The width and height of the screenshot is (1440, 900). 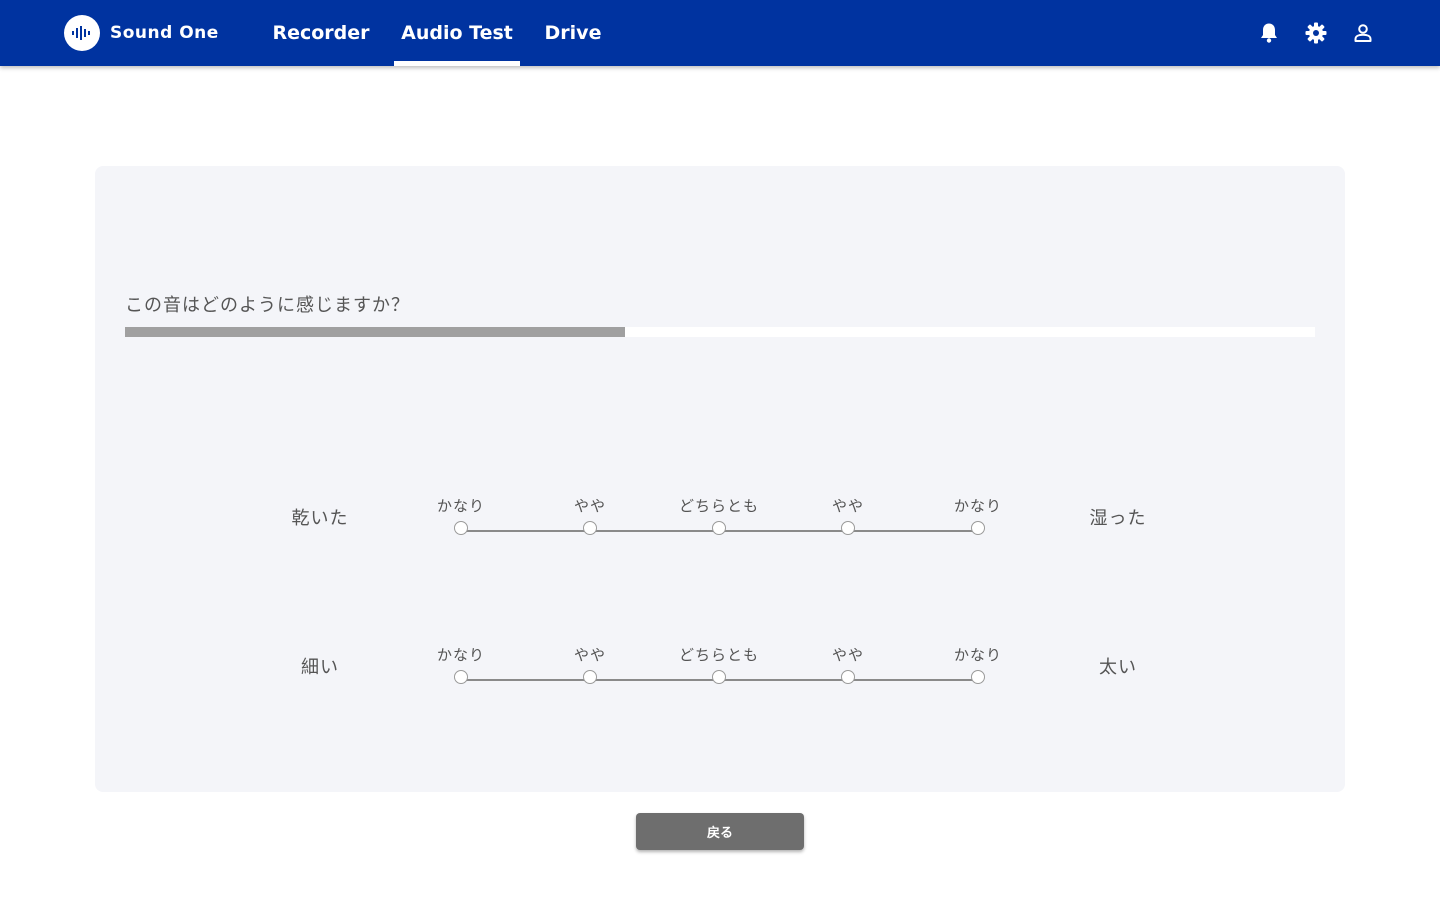 I want to click on tab-label: Recorder, so click(x=321, y=33).